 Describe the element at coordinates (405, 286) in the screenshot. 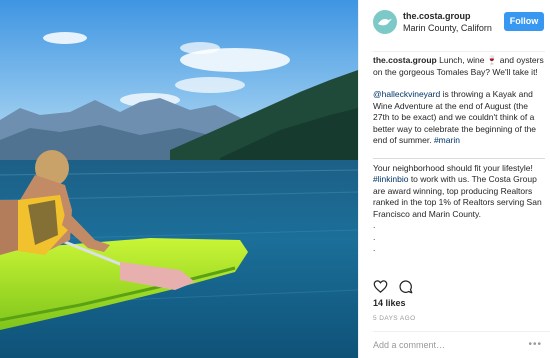

I see `comment-icon` at that location.